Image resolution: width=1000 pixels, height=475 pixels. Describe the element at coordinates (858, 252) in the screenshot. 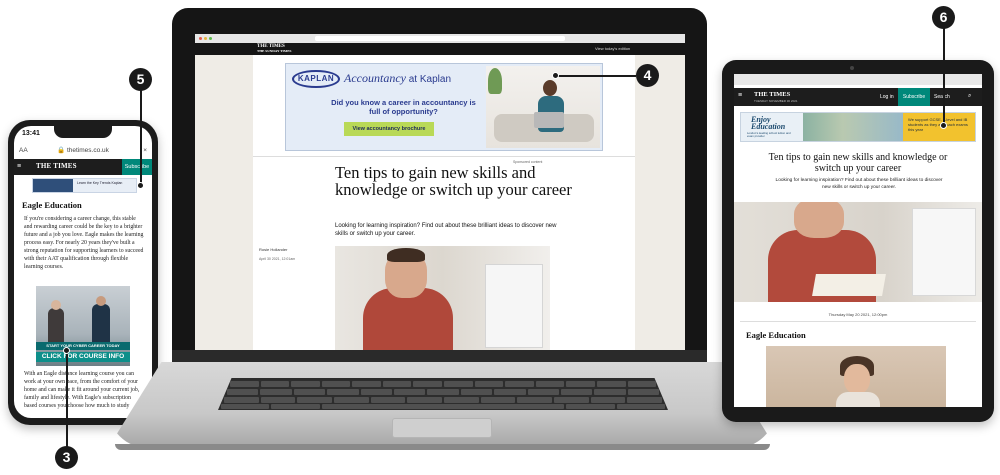

I see `tablet-hero-photo` at that location.